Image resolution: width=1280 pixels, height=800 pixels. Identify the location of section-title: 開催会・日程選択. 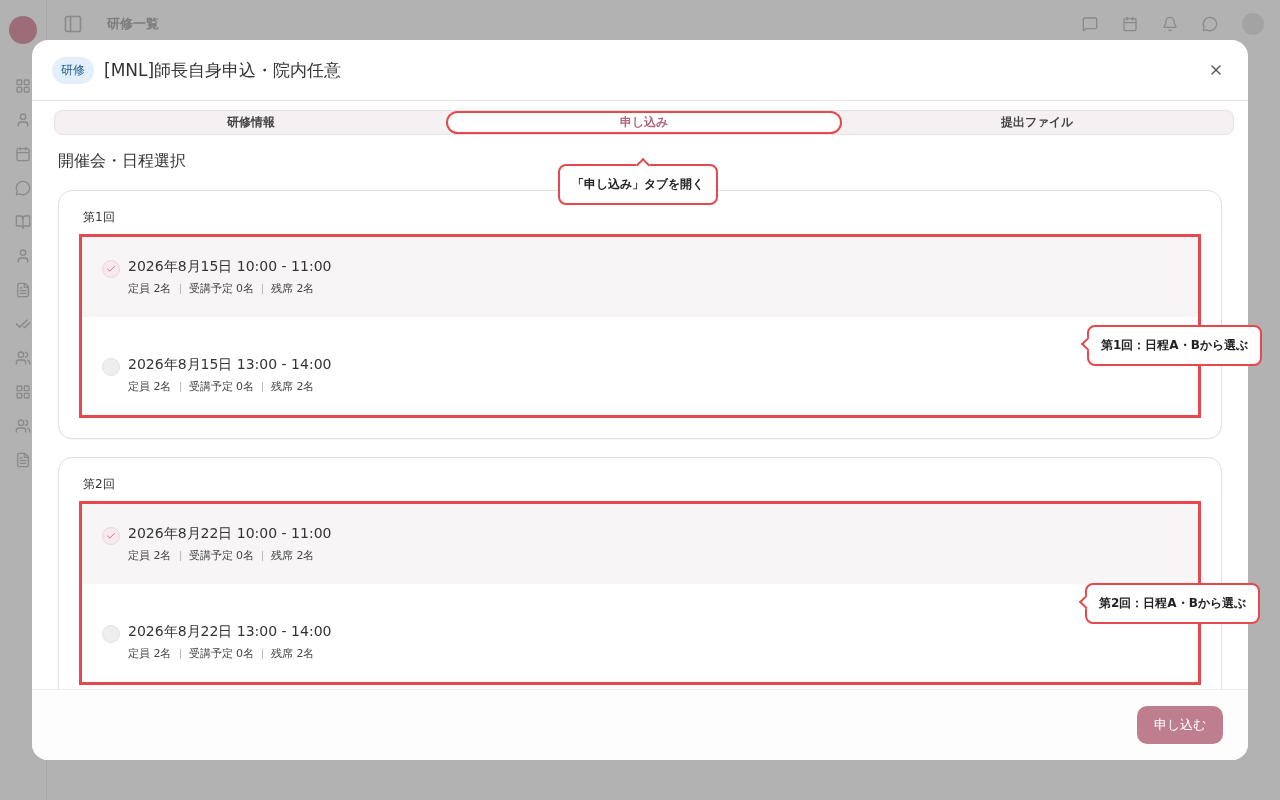
(122, 161).